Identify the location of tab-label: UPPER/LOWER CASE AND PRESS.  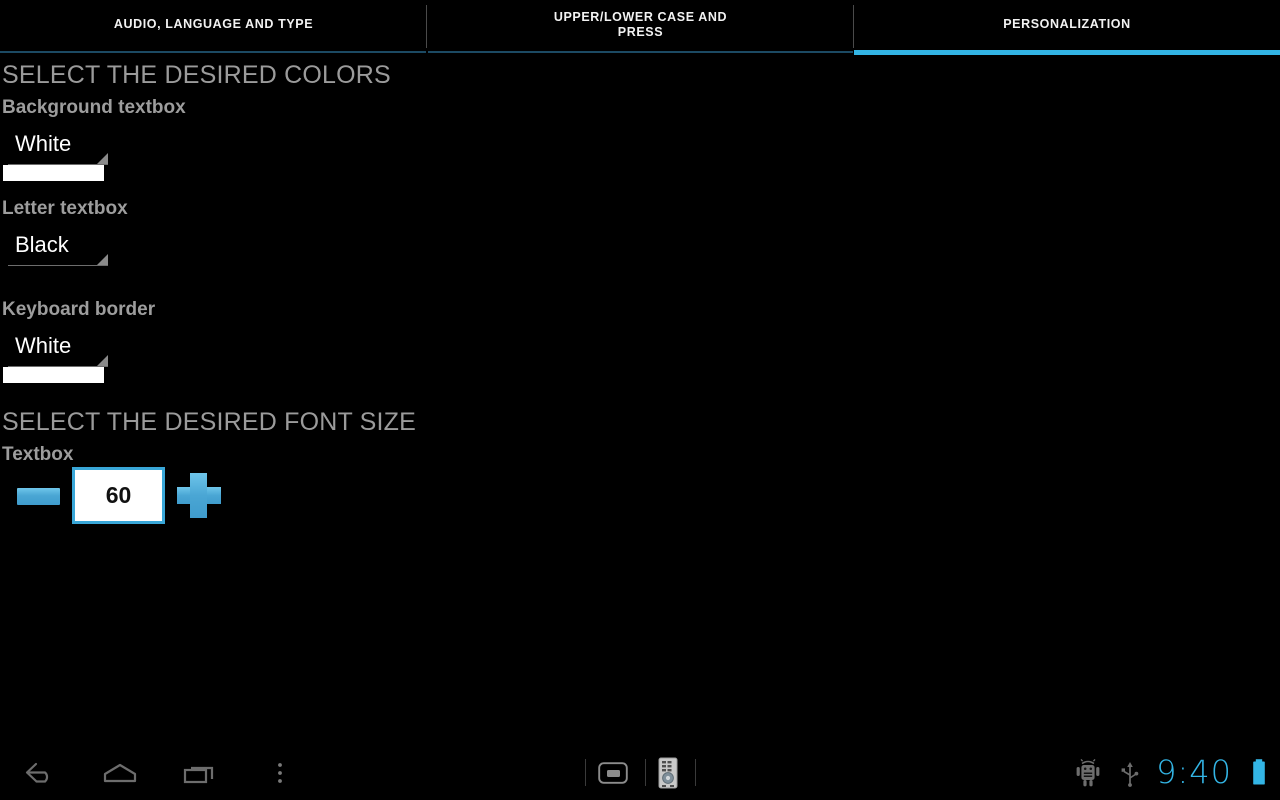
(640, 24).